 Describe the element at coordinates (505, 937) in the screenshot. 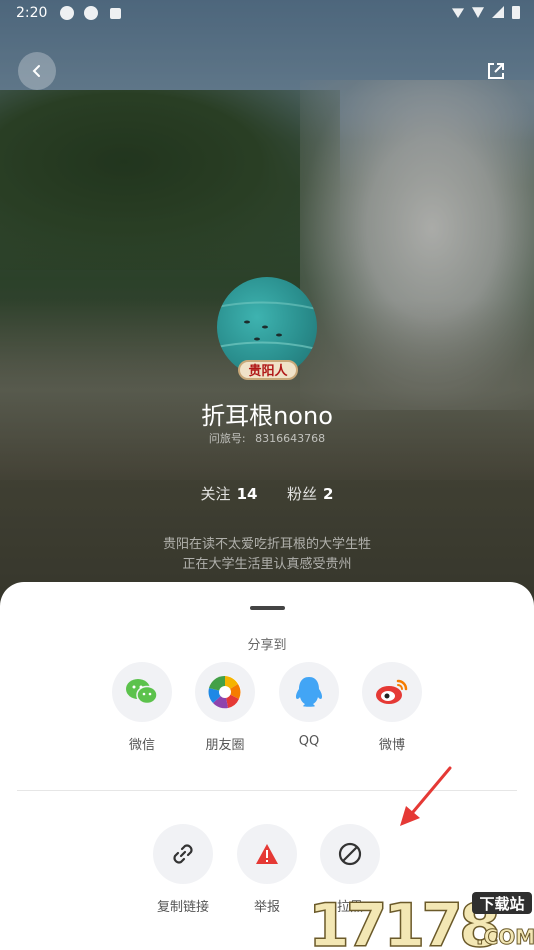

I see `svg-text: .COM` at that location.